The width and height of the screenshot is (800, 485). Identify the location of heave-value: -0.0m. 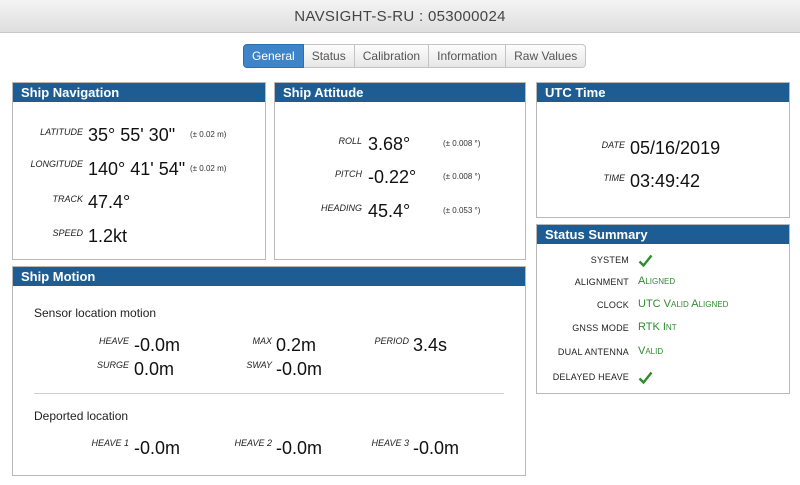
(157, 345).